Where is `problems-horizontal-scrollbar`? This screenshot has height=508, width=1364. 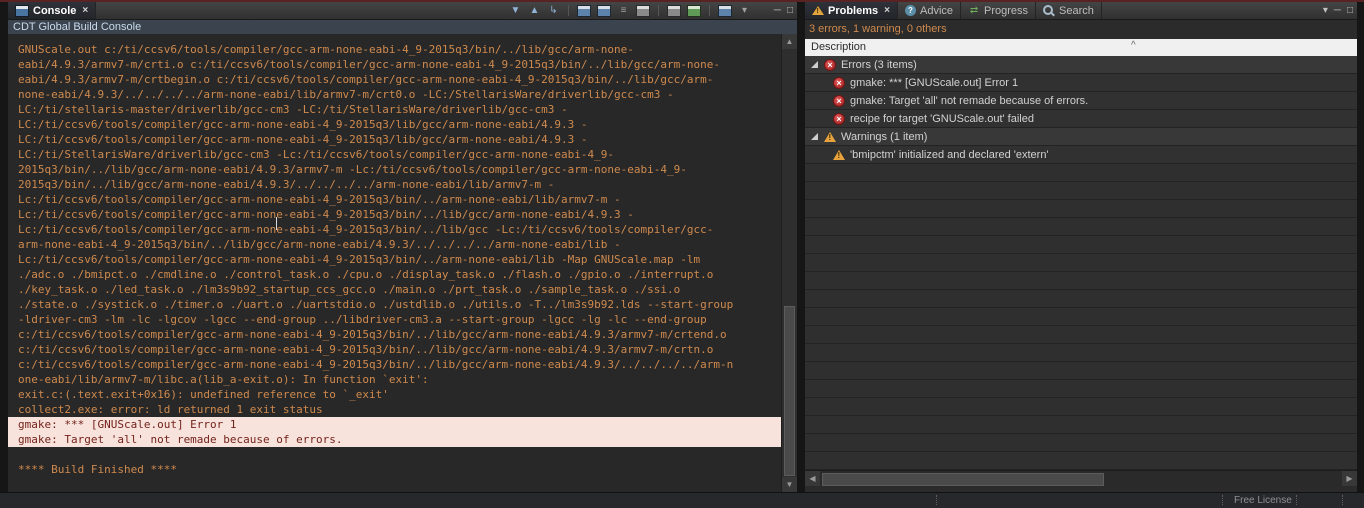 problems-horizontal-scrollbar is located at coordinates (1081, 478).